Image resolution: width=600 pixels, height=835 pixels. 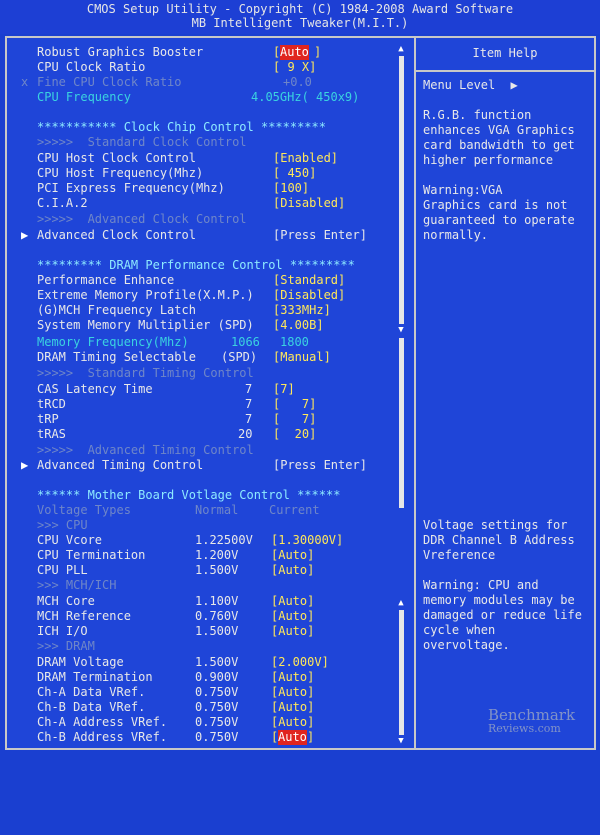 What do you see at coordinates (300, 23) in the screenshot?
I see `header-subtitle: MB Intelligent Tweaker(M.I.T.)` at bounding box center [300, 23].